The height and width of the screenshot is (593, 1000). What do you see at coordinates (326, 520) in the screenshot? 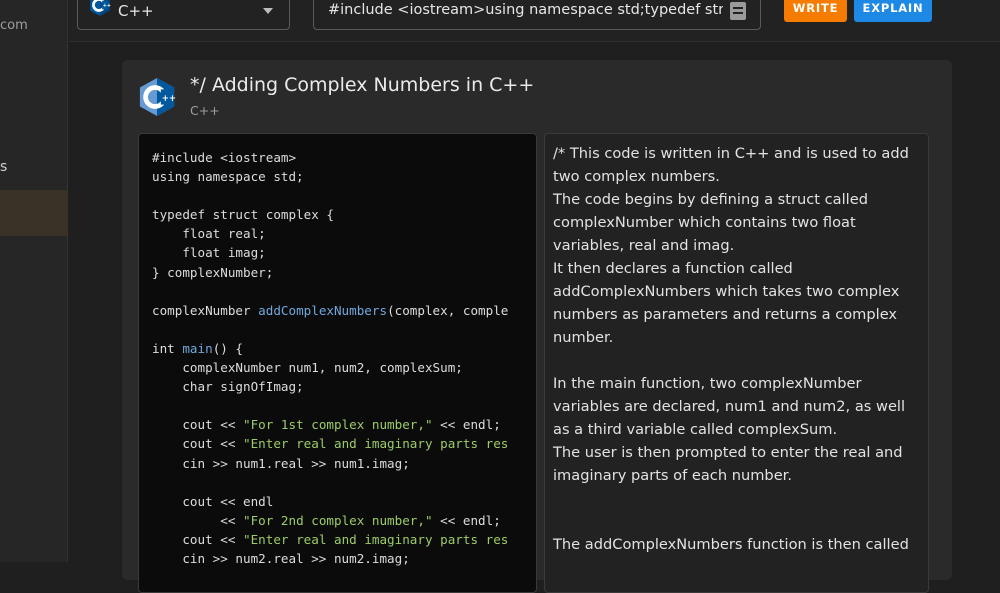
I see `code-line: << "For 2nd complex number," << endl;` at bounding box center [326, 520].